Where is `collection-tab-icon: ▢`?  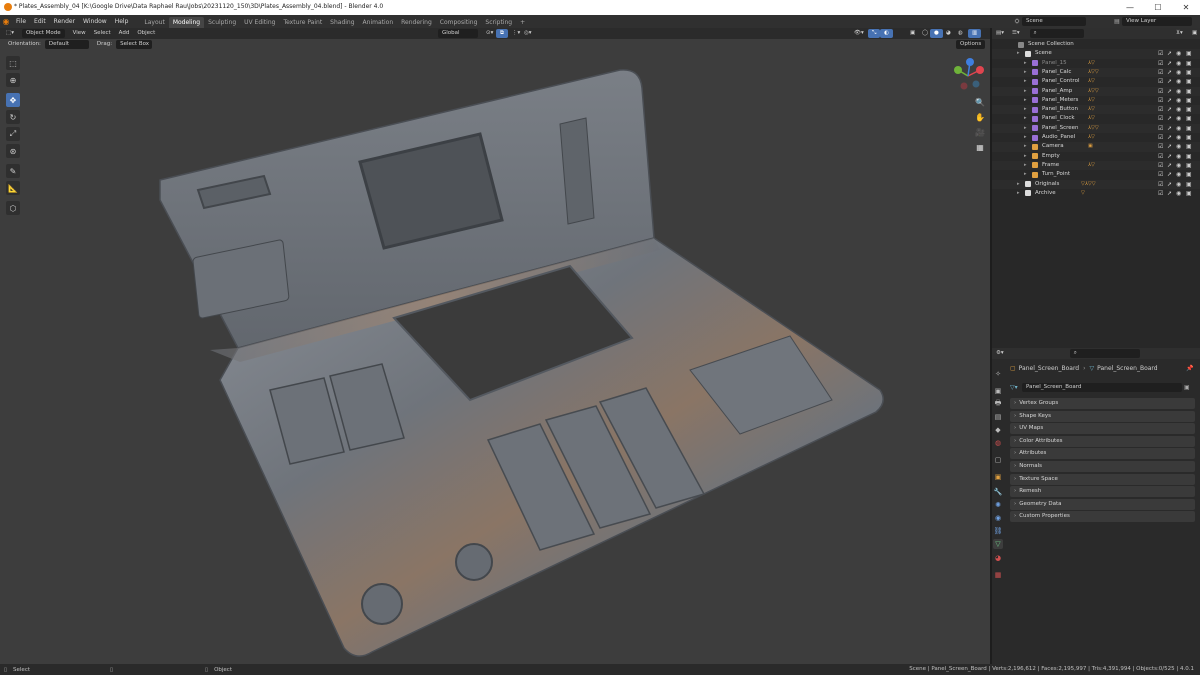
collection-tab-icon: ▢ is located at coordinates (998, 460).